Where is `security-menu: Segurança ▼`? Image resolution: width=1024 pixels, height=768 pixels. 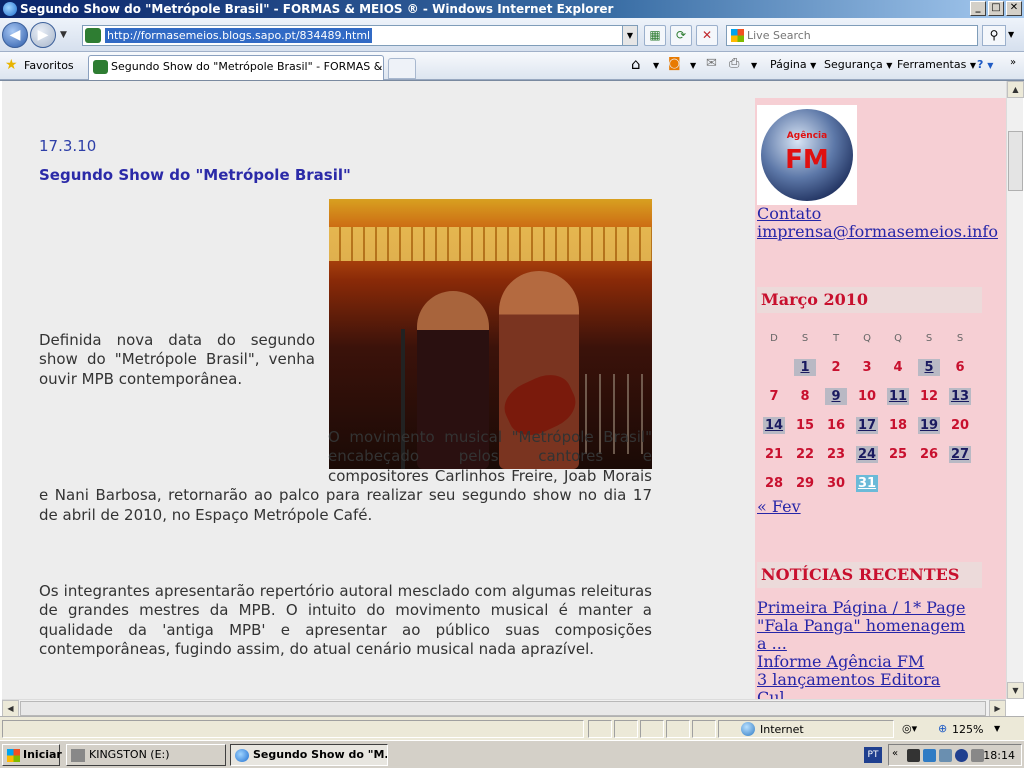 security-menu: Segurança ▼ is located at coordinates (858, 64).